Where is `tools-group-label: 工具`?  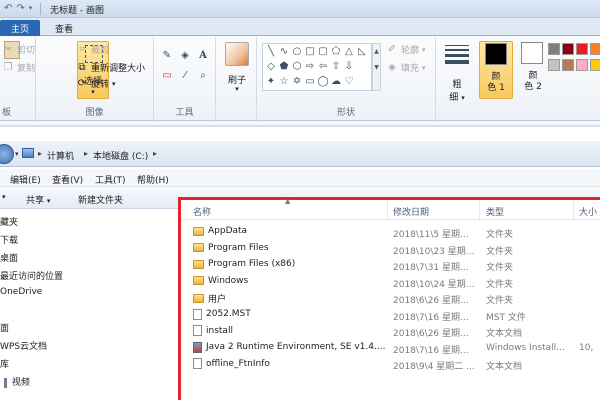
tools-group-label: 工具 is located at coordinates (184, 113).